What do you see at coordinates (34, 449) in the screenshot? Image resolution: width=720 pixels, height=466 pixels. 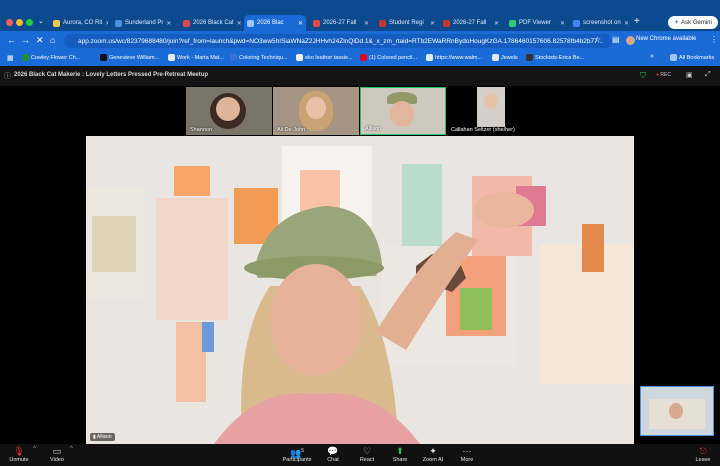 I see `audio-options-chevron-icon: ^` at bounding box center [34, 449].